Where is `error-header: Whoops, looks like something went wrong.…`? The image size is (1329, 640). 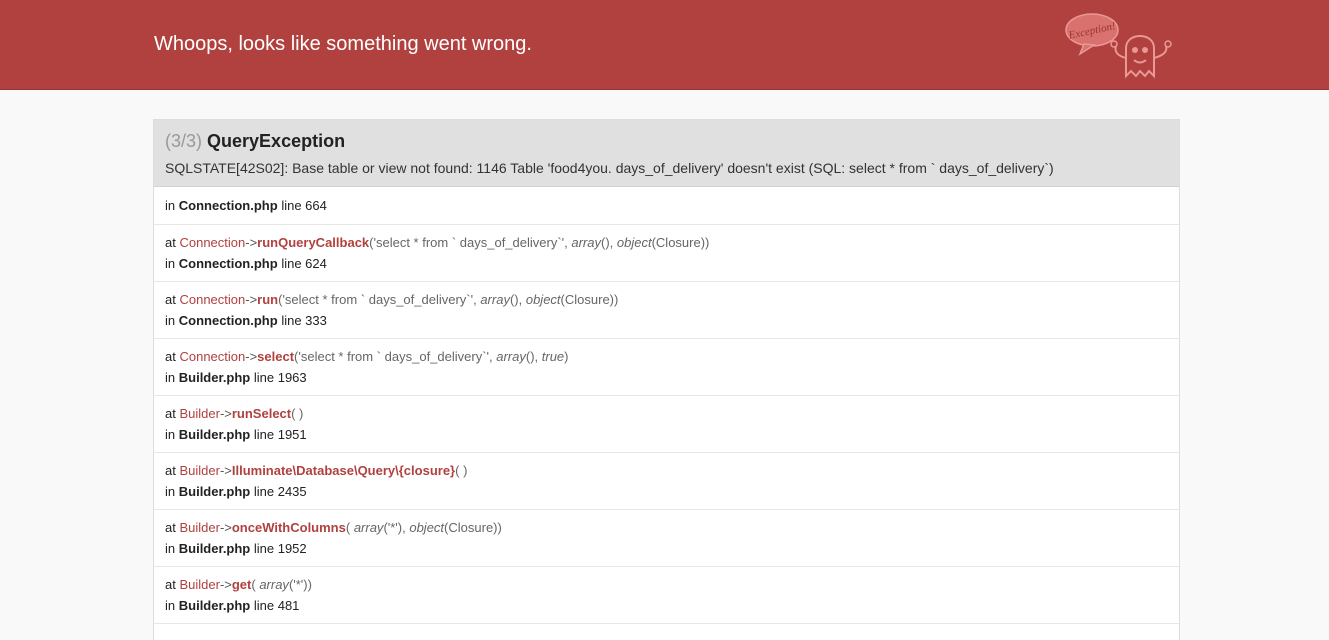
error-header: Whoops, looks like something went wrong.… is located at coordinates (664, 45).